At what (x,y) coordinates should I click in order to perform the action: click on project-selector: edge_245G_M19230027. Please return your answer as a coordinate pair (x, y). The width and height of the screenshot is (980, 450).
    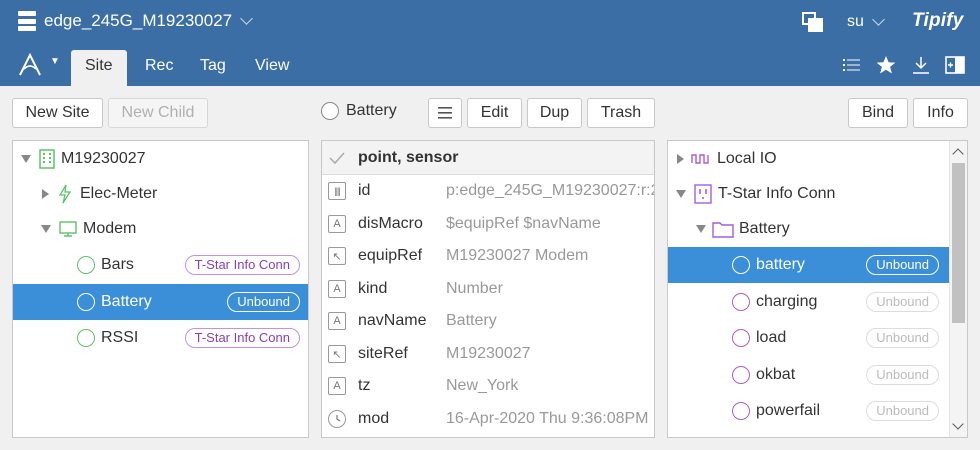
    Looking at the image, I should click on (135, 21).